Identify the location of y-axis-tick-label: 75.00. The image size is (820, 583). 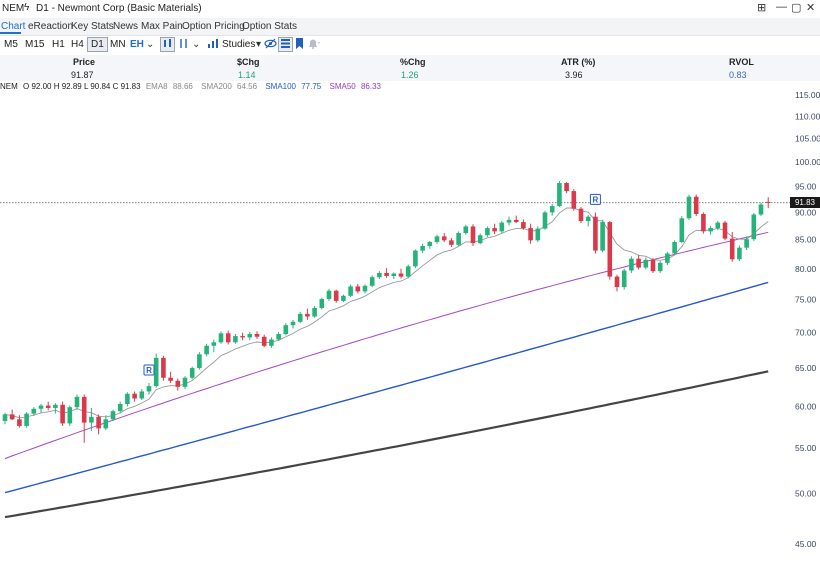
(806, 300).